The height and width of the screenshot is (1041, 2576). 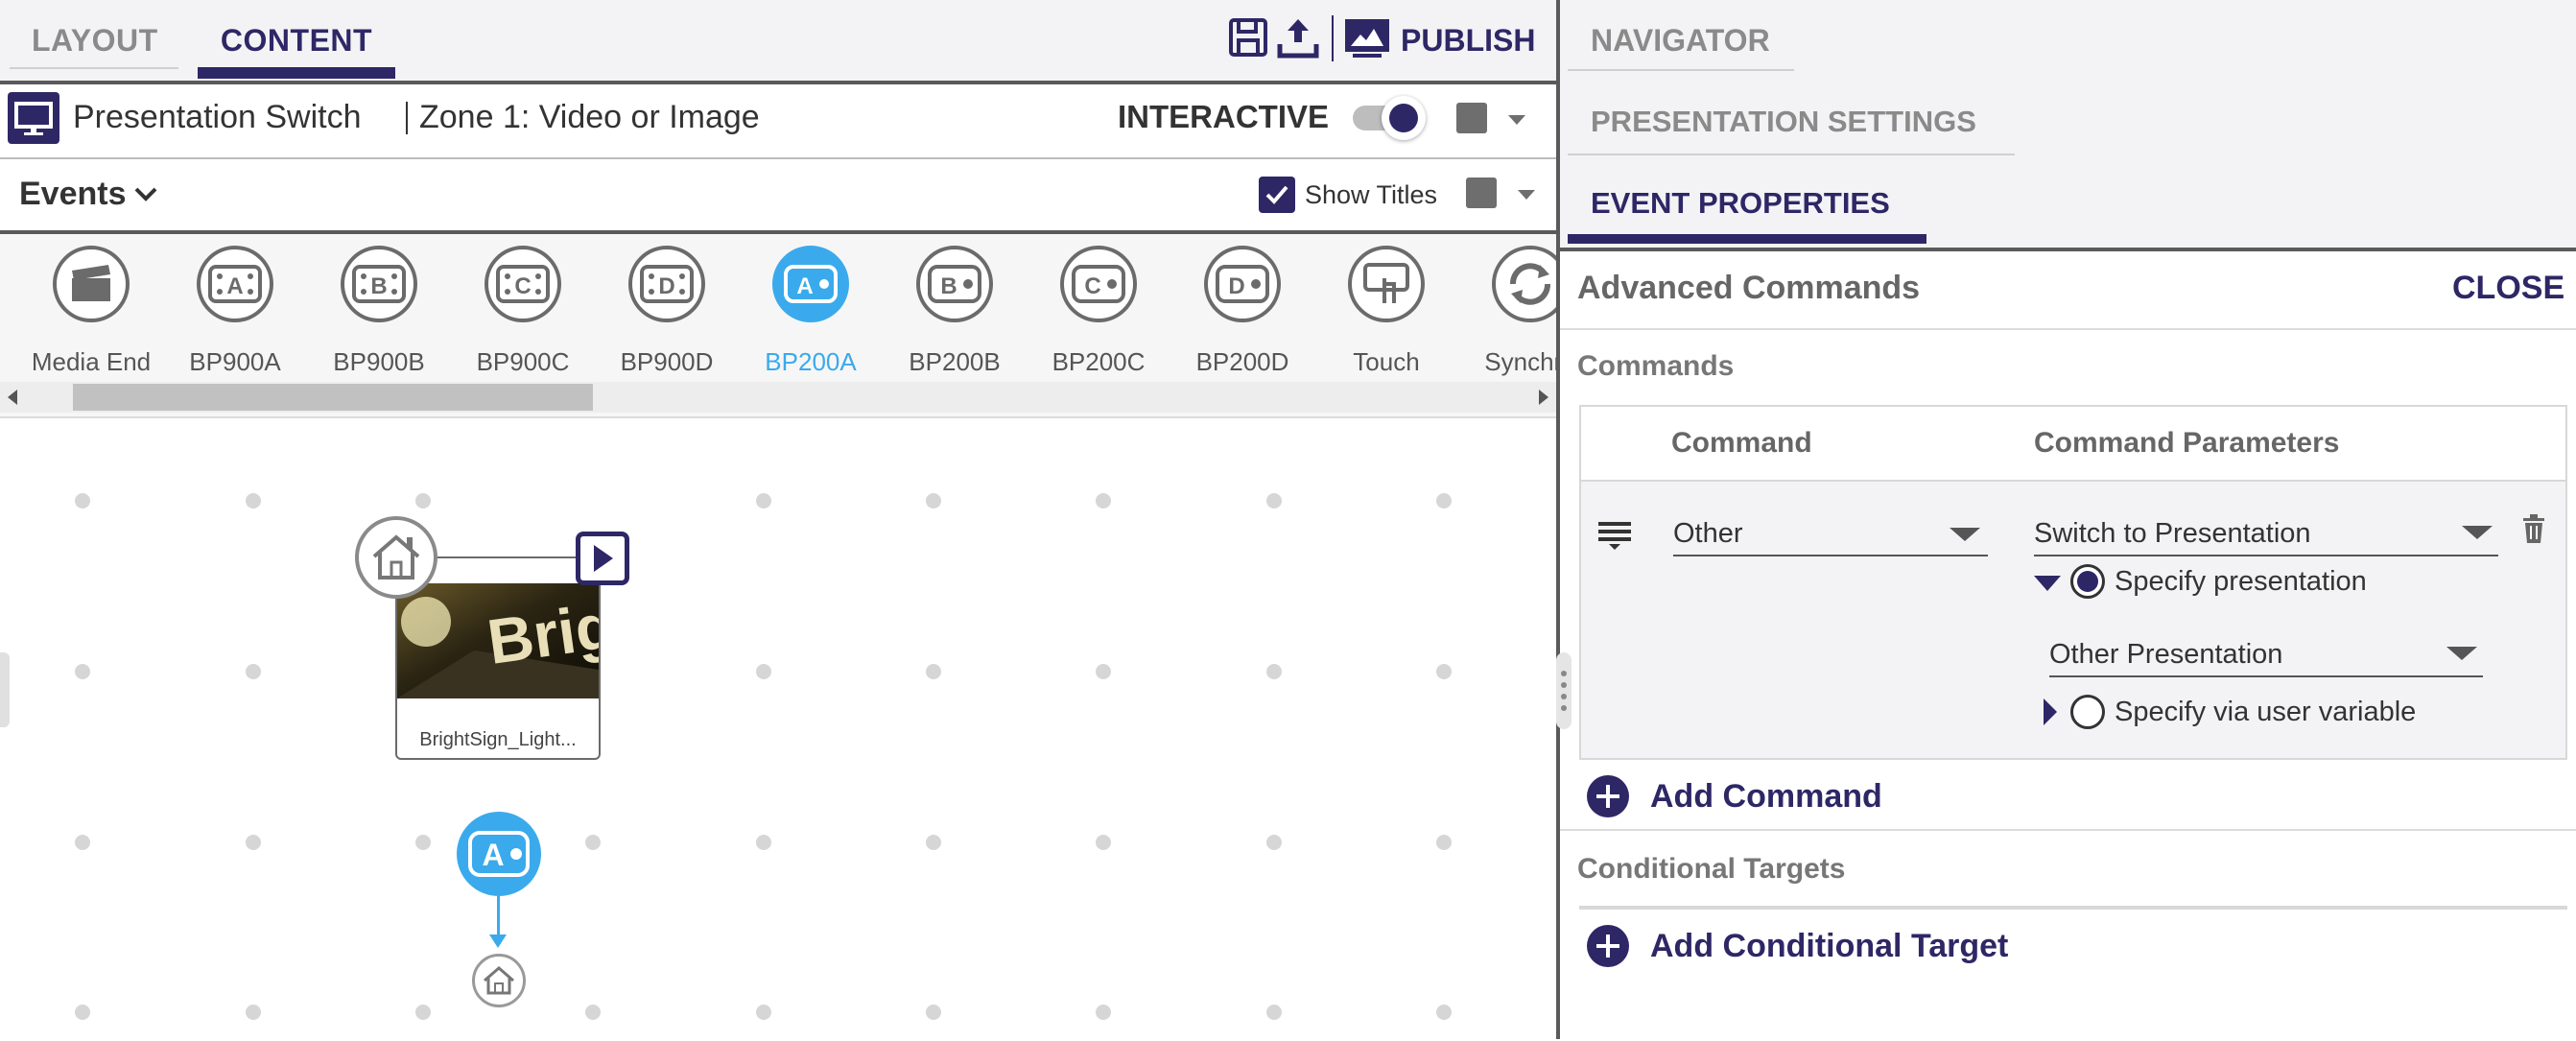 I want to click on conditional-targets-divider, so click(x=2073, y=908).